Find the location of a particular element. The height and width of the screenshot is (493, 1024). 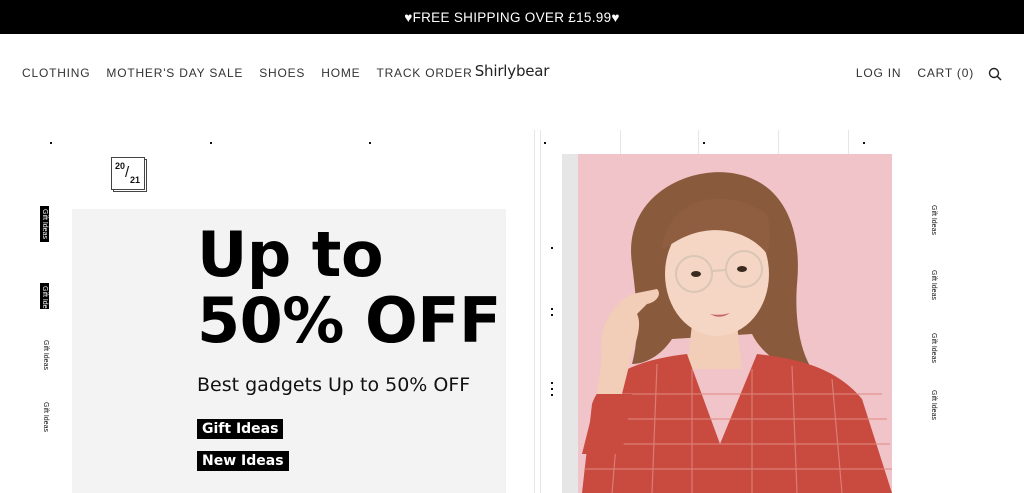

announcement-bar: ♥FREE SHIPPING OVER £15.99♥ is located at coordinates (512, 17).